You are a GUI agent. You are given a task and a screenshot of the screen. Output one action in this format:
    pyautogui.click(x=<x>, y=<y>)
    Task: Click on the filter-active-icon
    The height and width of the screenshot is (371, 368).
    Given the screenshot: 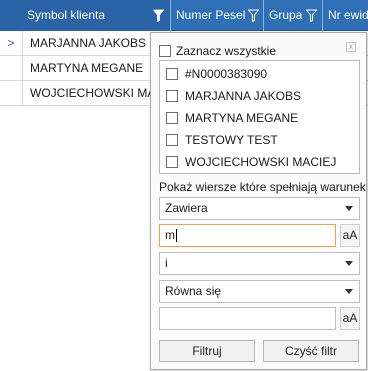 What is the action you would take?
    pyautogui.click(x=158, y=15)
    